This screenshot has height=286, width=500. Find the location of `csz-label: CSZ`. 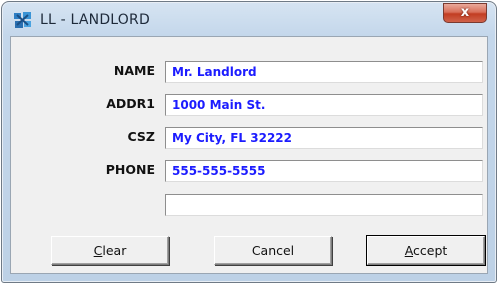

csz-label: CSZ is located at coordinates (141, 136).